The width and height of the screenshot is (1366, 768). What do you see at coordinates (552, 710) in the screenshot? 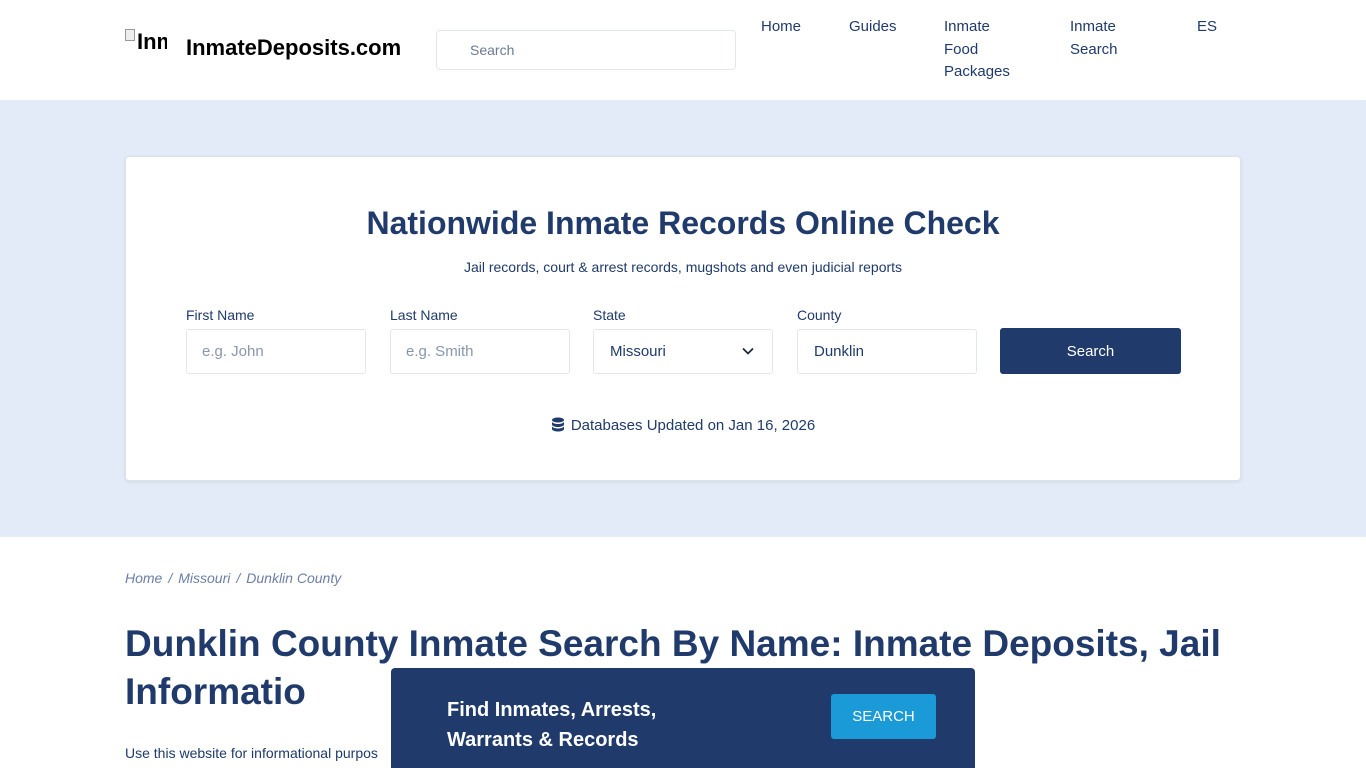
I see `banner-text-line: Find Inmates, Arrests,` at bounding box center [552, 710].